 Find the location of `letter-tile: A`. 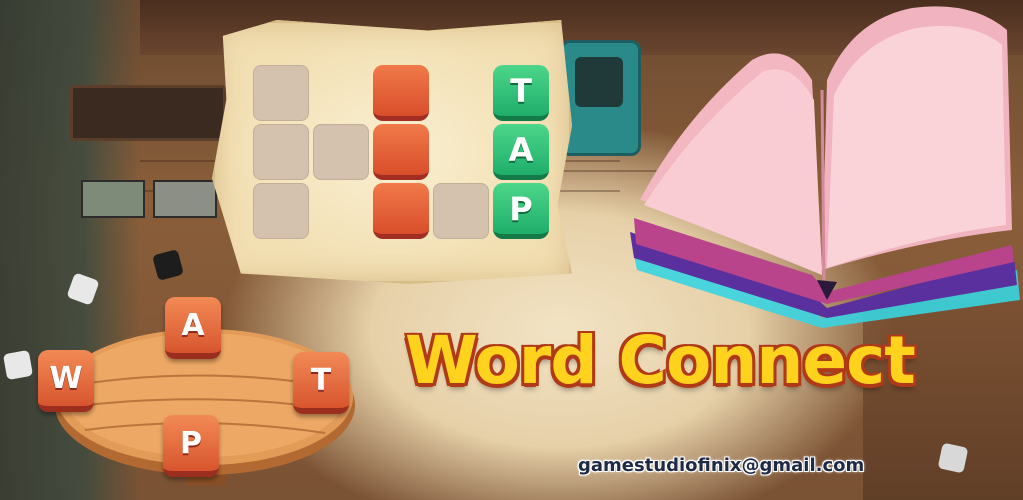

letter-tile: A is located at coordinates (193, 328).